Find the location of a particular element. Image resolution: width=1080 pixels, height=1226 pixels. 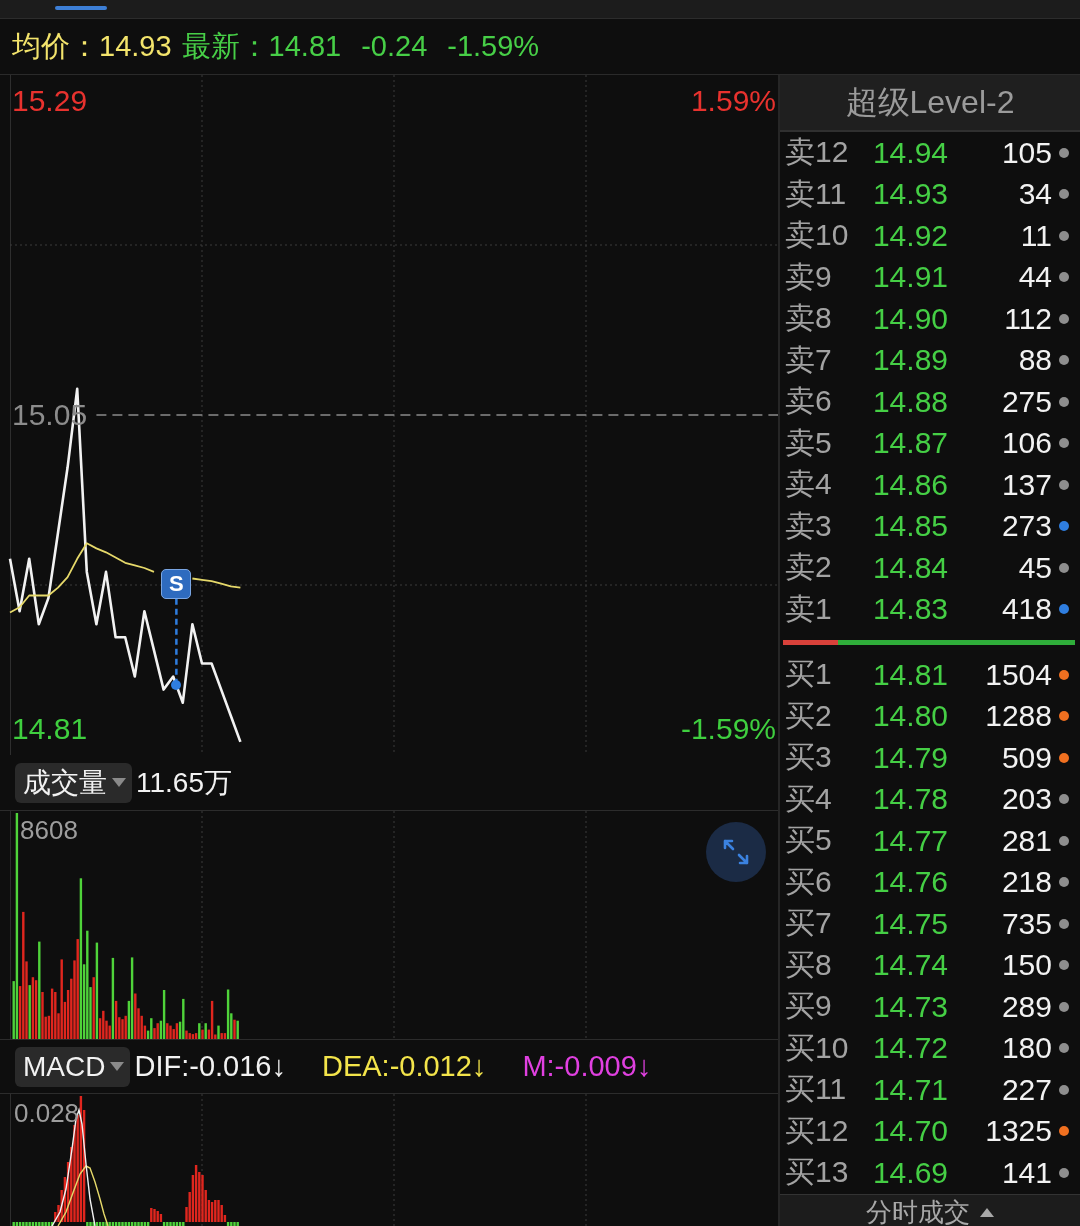

bid-level-label: 买11 is located at coordinates (816, 1089).